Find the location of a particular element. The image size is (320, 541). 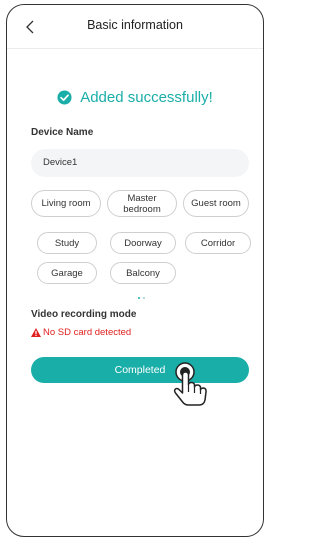

success-banner: Added successfully! is located at coordinates (135, 97).